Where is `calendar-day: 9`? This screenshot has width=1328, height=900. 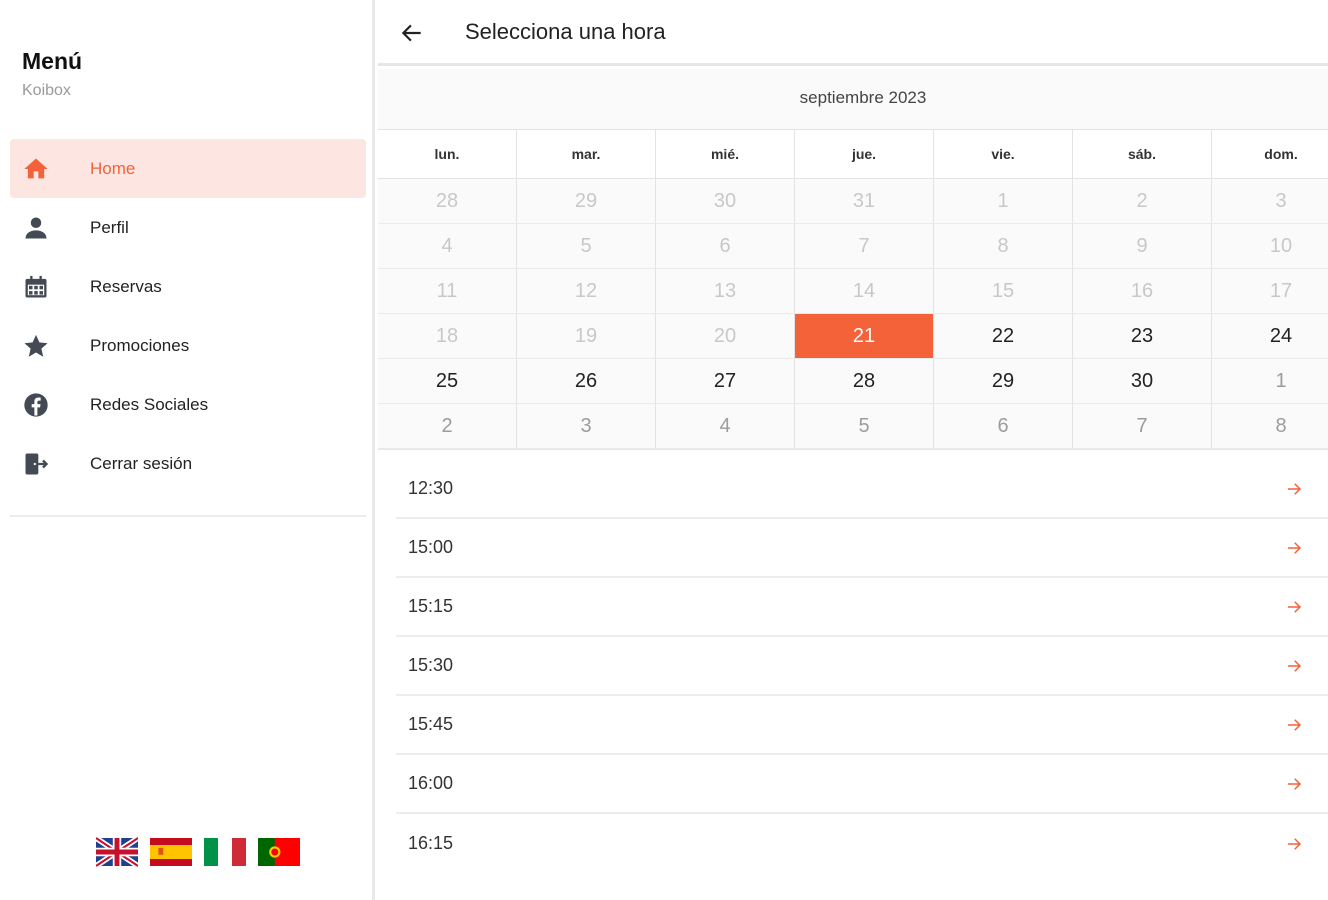 calendar-day: 9 is located at coordinates (1141, 246).